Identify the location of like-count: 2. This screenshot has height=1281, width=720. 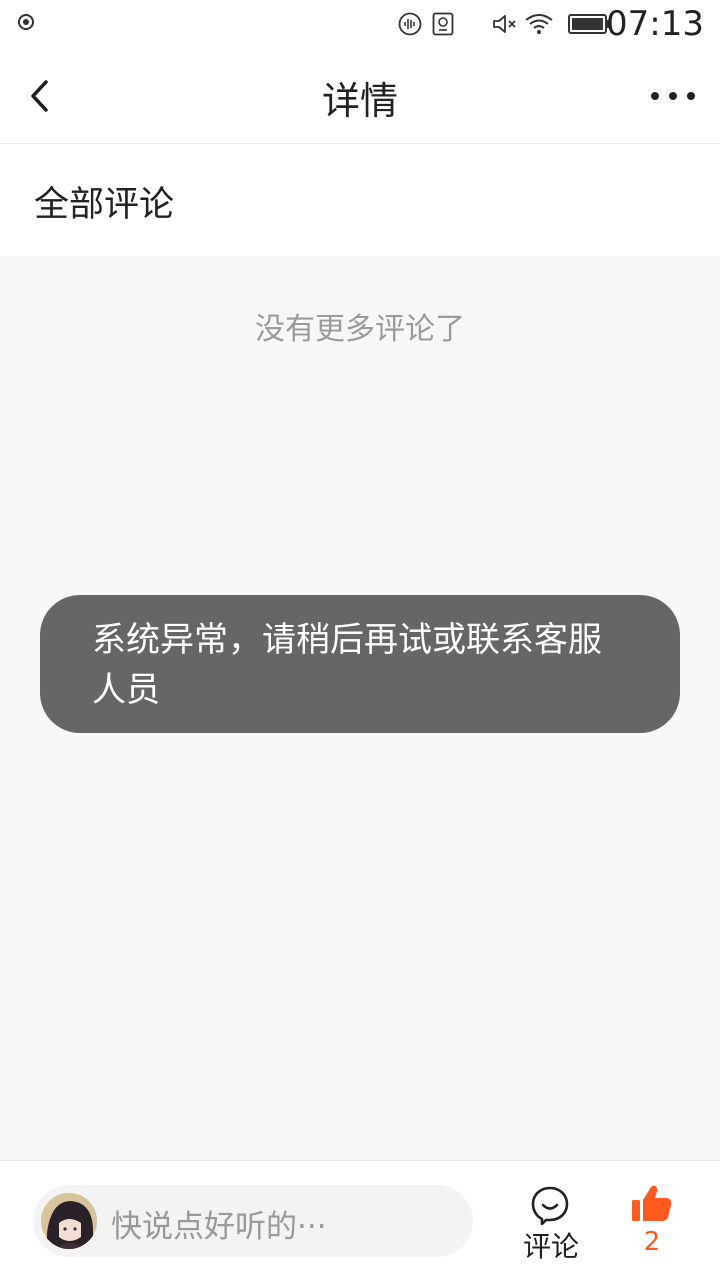
(652, 1242).